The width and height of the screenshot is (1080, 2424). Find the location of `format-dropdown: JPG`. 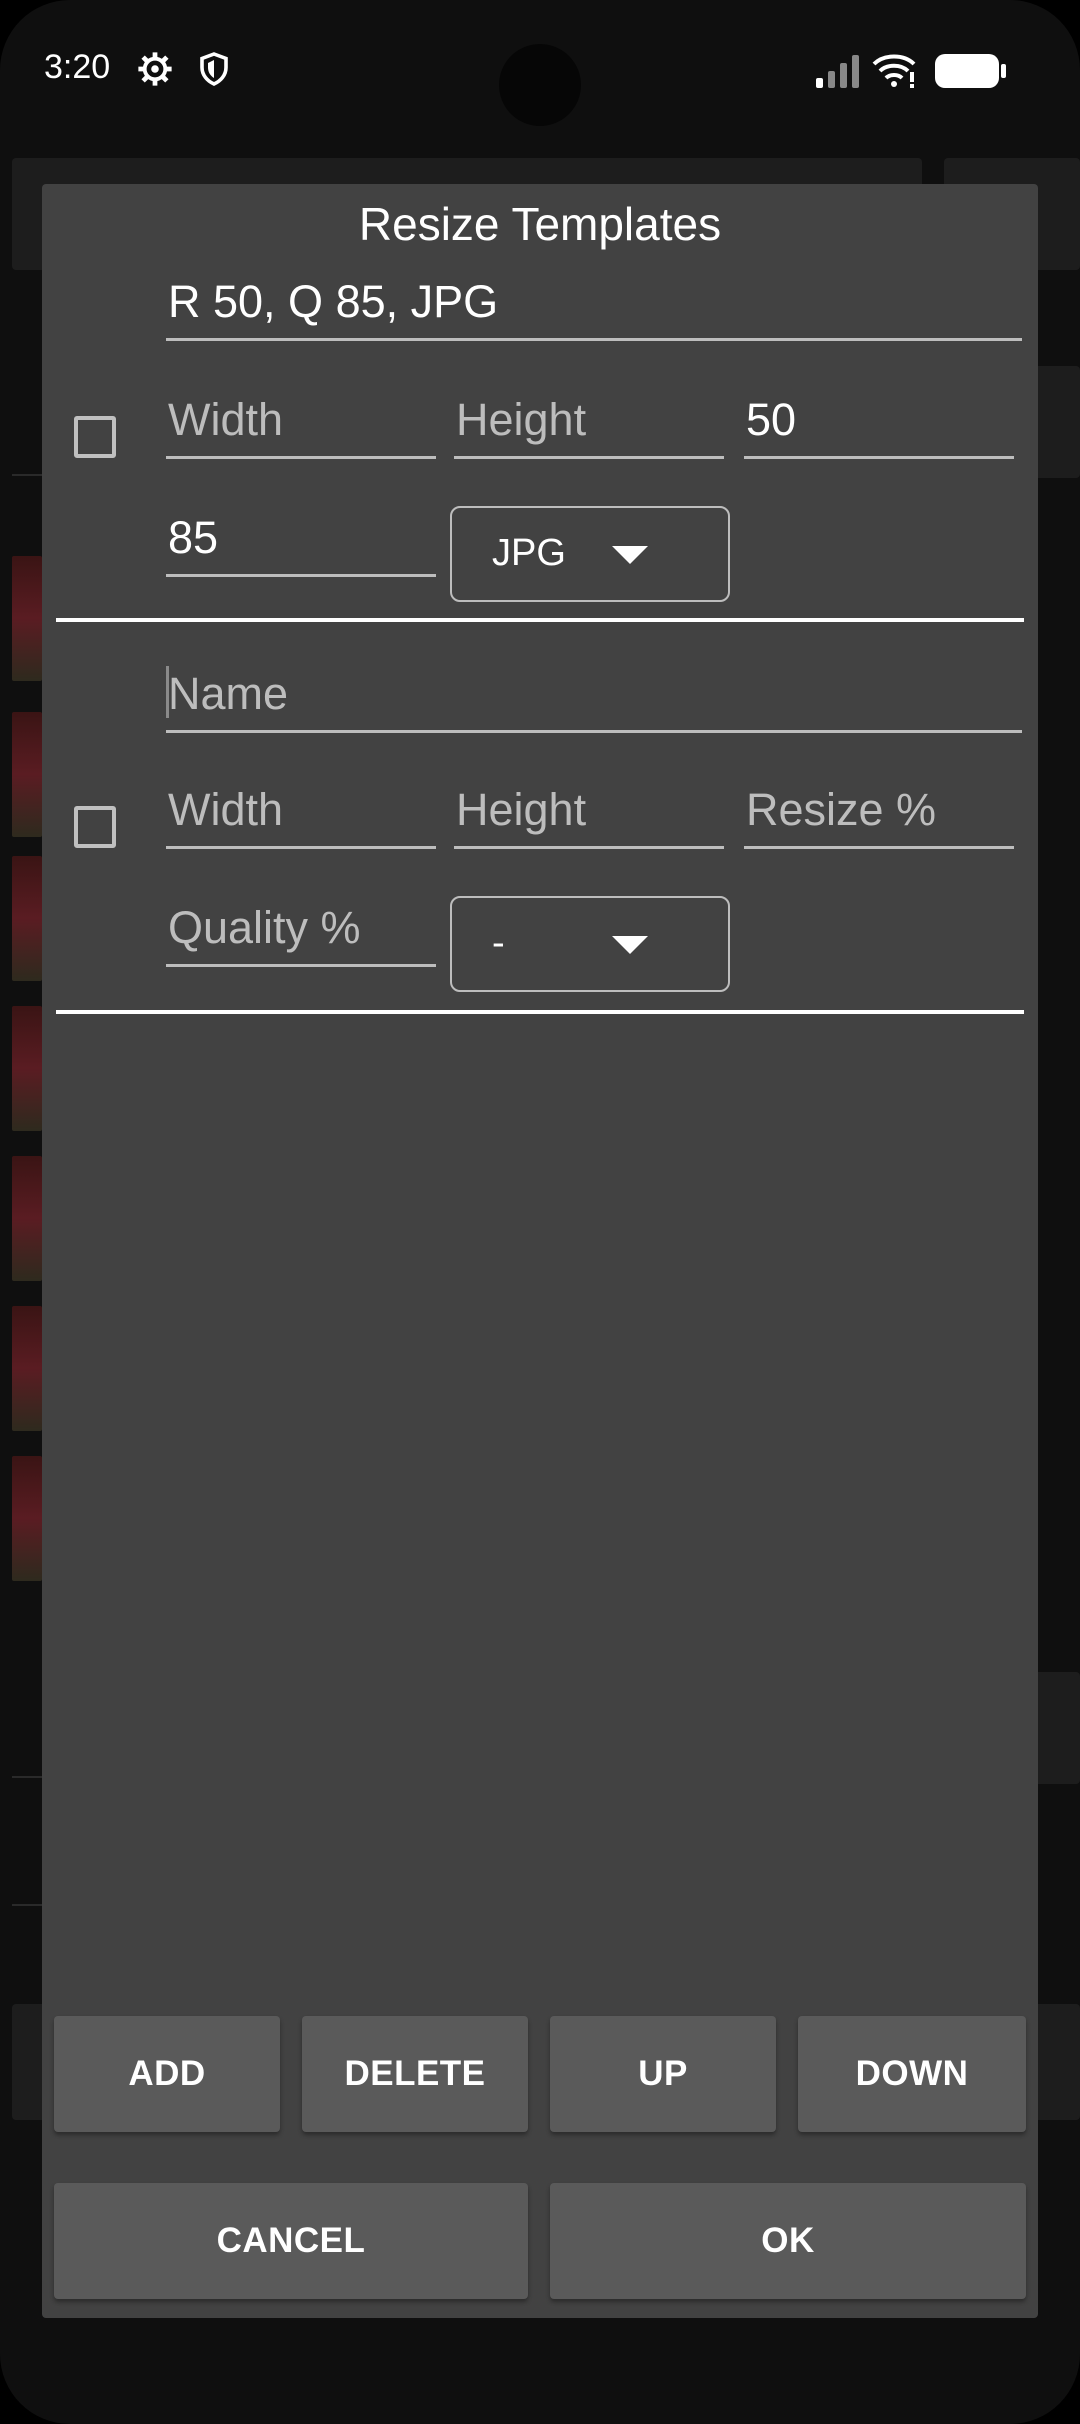

format-dropdown: JPG is located at coordinates (590, 554).